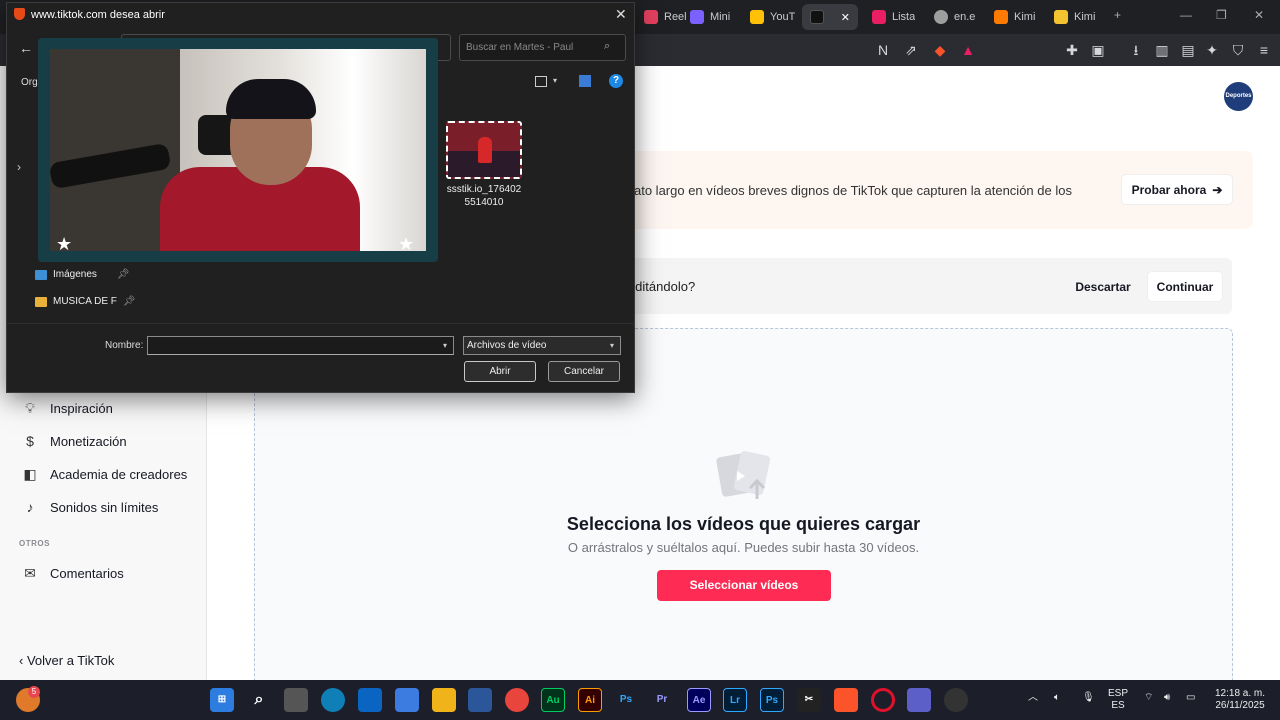  Describe the element at coordinates (85, 301) in the screenshot. I see `nav-item-musica: MUSICA DE F 📌︎` at that location.